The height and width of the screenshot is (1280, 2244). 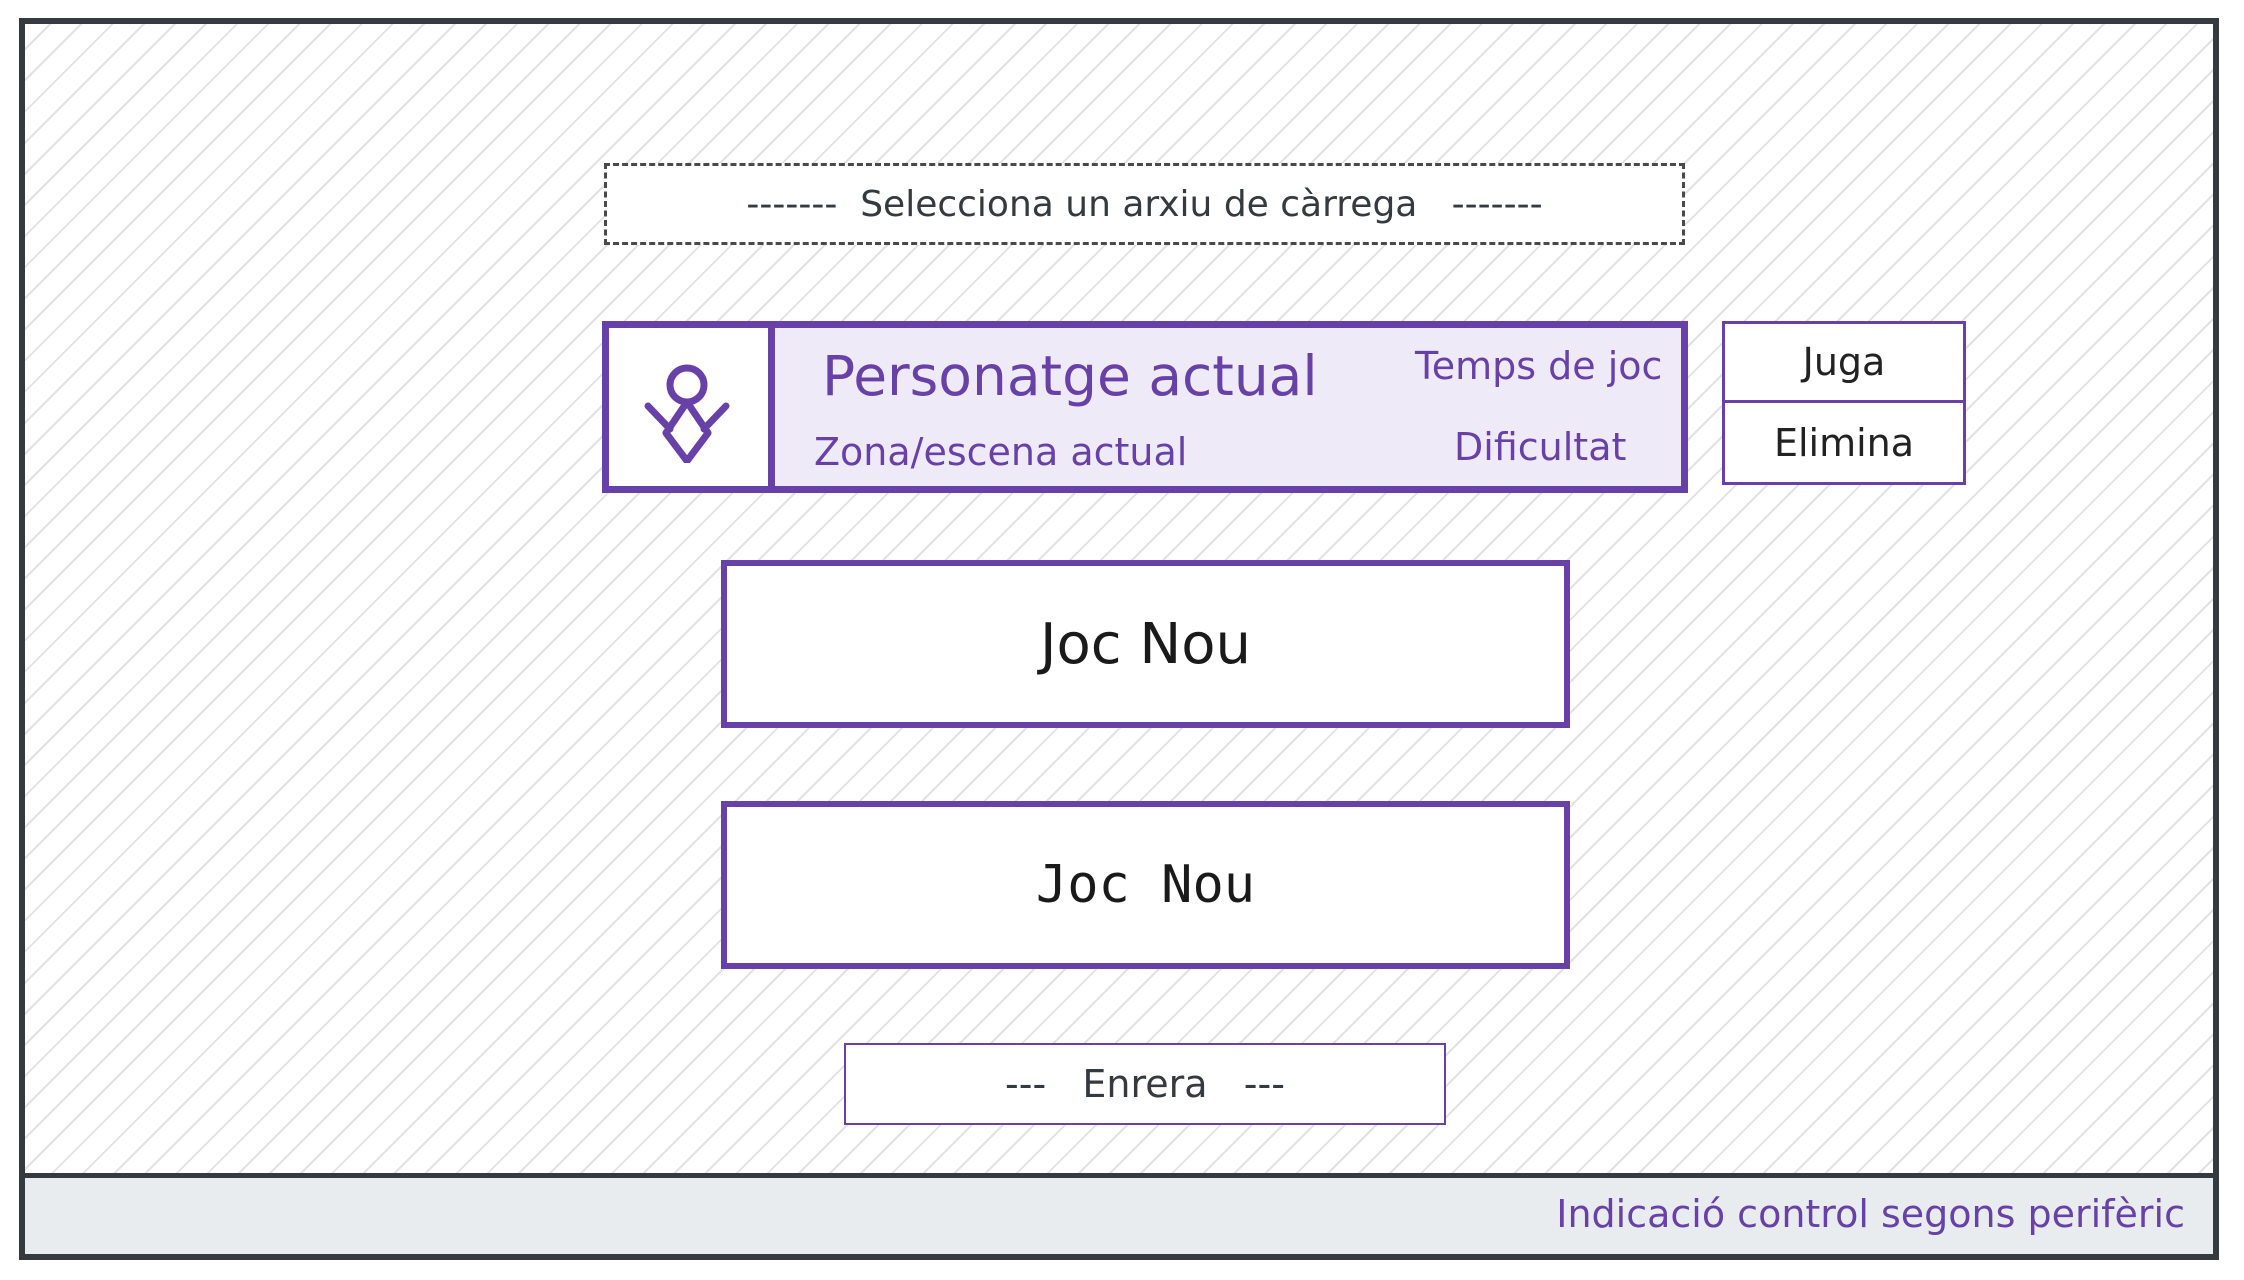 What do you see at coordinates (1844, 363) in the screenshot?
I see `play-button: Juga` at bounding box center [1844, 363].